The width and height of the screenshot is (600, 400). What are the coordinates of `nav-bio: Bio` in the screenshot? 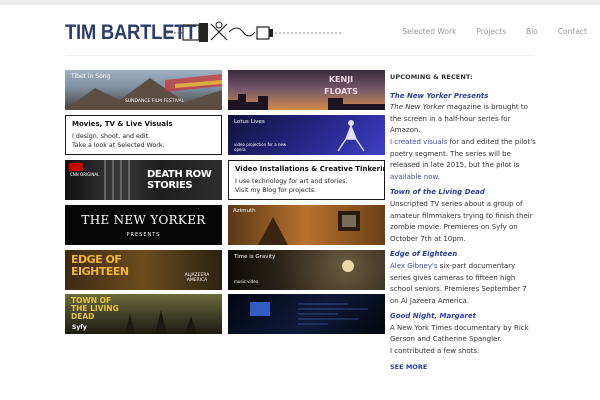 It's located at (532, 31).